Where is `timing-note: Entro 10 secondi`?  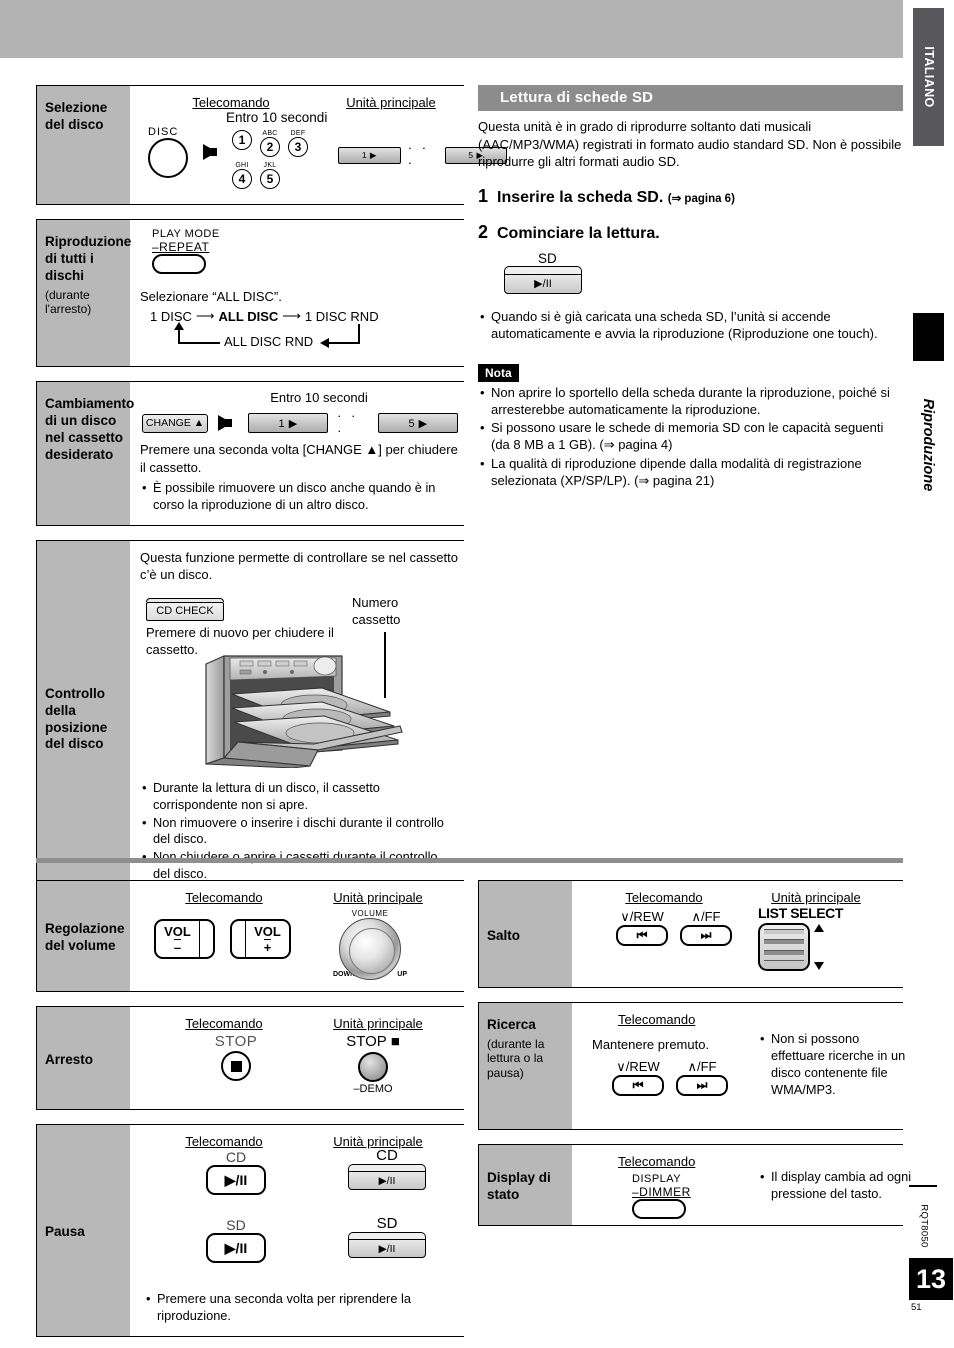
timing-note: Entro 10 secondi is located at coordinates (277, 117).